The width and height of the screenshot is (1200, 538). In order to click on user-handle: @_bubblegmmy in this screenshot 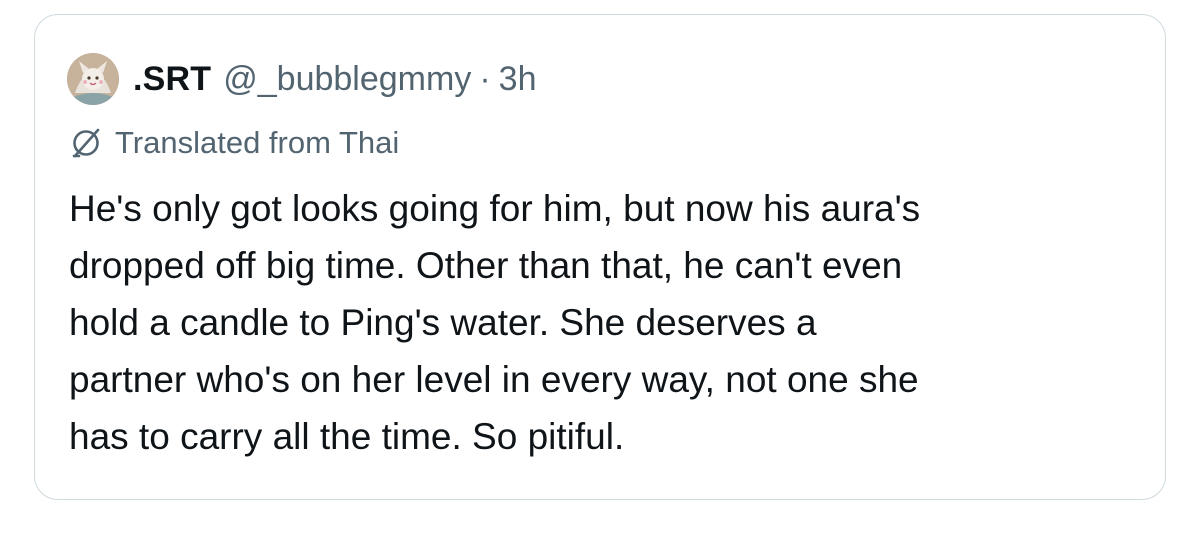, I will do `click(347, 79)`.